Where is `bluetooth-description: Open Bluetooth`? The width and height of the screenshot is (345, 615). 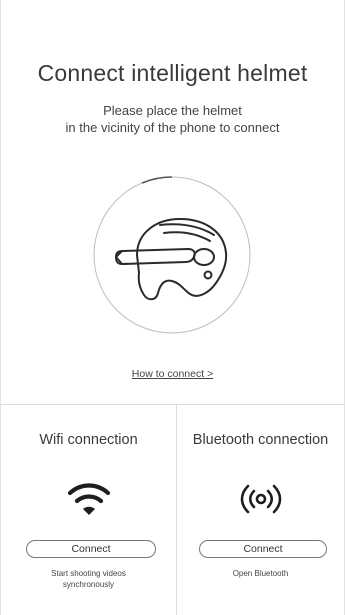 bluetooth-description: Open Bluetooth is located at coordinates (260, 574).